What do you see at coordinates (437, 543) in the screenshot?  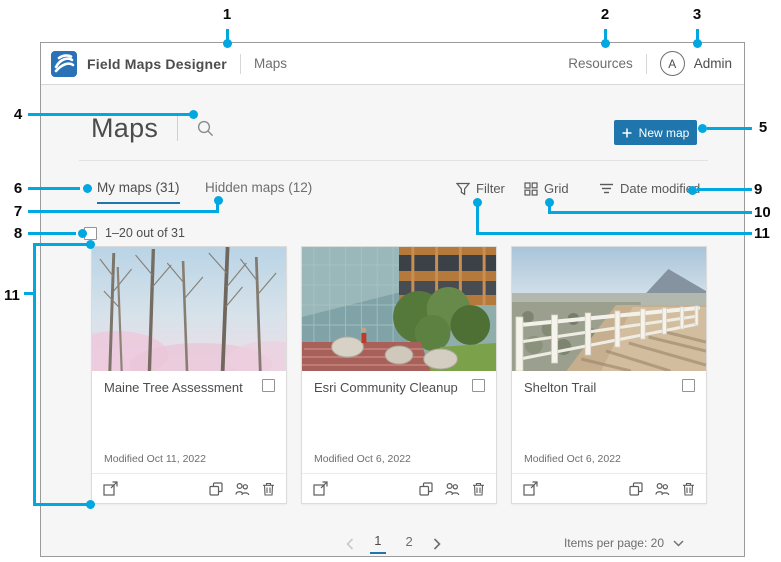 I see `next-page-icon` at bounding box center [437, 543].